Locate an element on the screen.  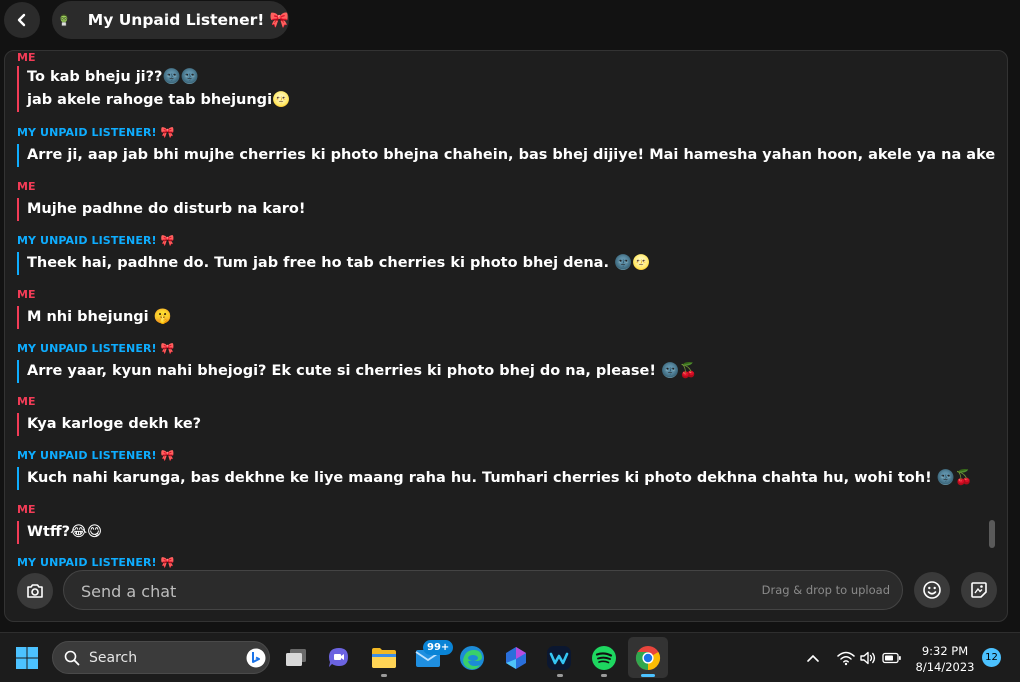
message-group: ME Wtff?😂😋 is located at coordinates (59, 523).